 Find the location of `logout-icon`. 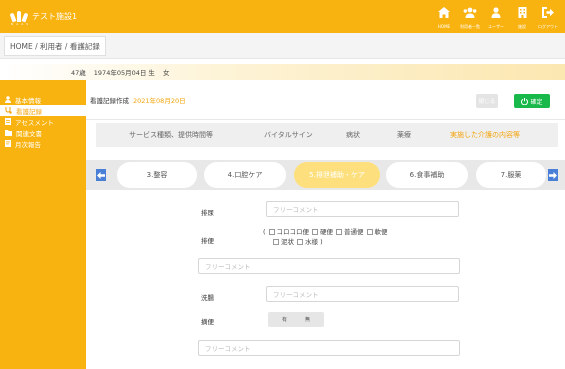

logout-icon is located at coordinates (548, 12).